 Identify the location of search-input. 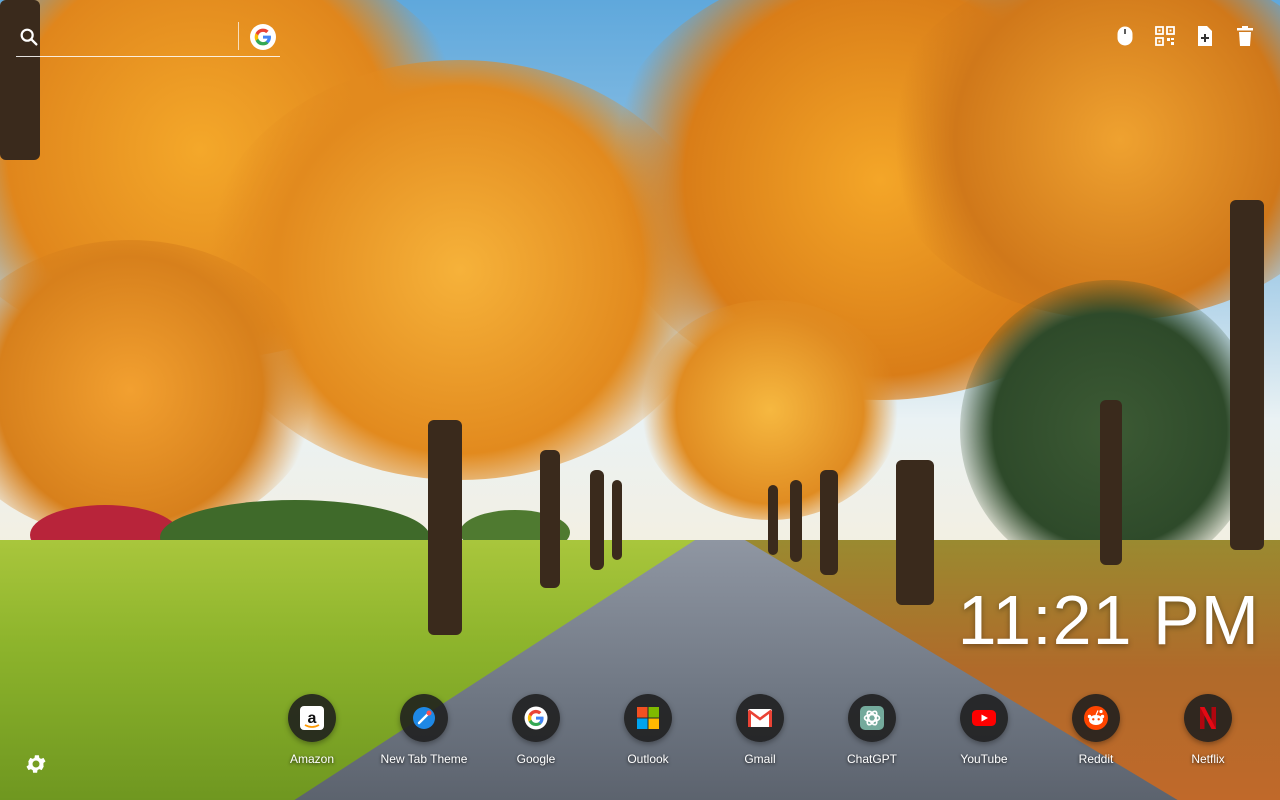
(147, 38).